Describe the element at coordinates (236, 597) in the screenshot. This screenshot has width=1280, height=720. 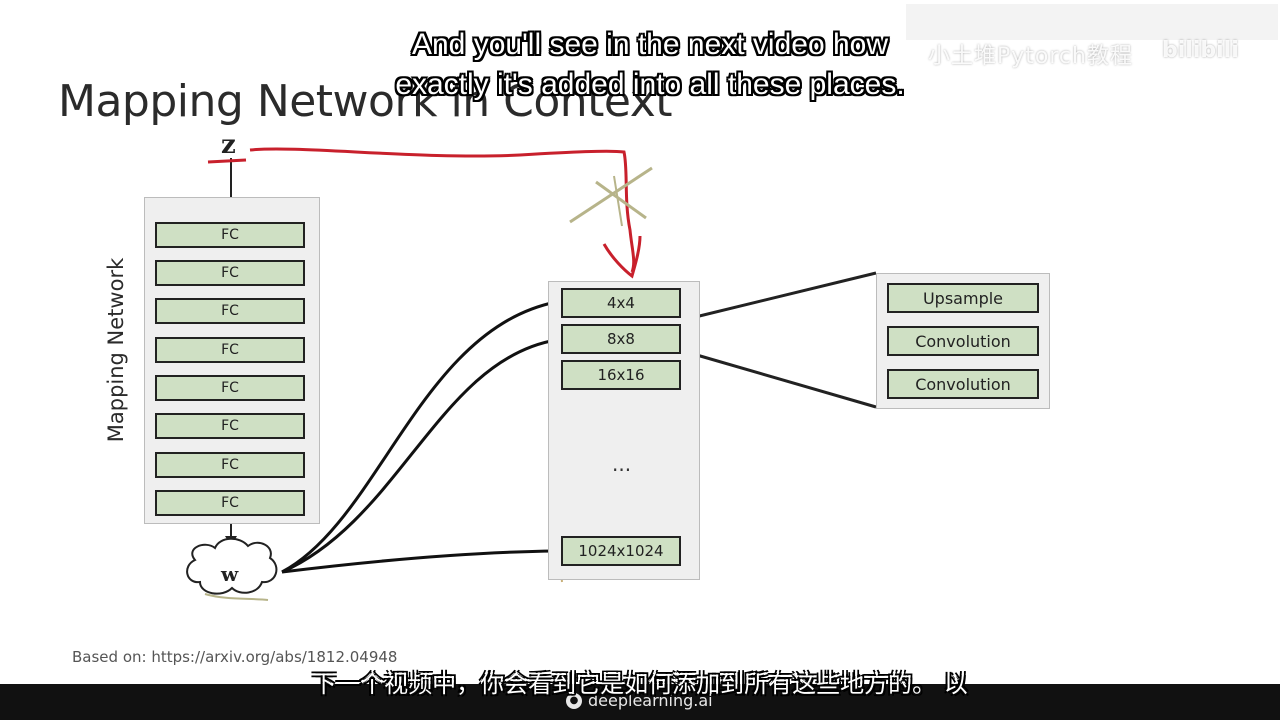
I see `w-underline-annotation` at that location.